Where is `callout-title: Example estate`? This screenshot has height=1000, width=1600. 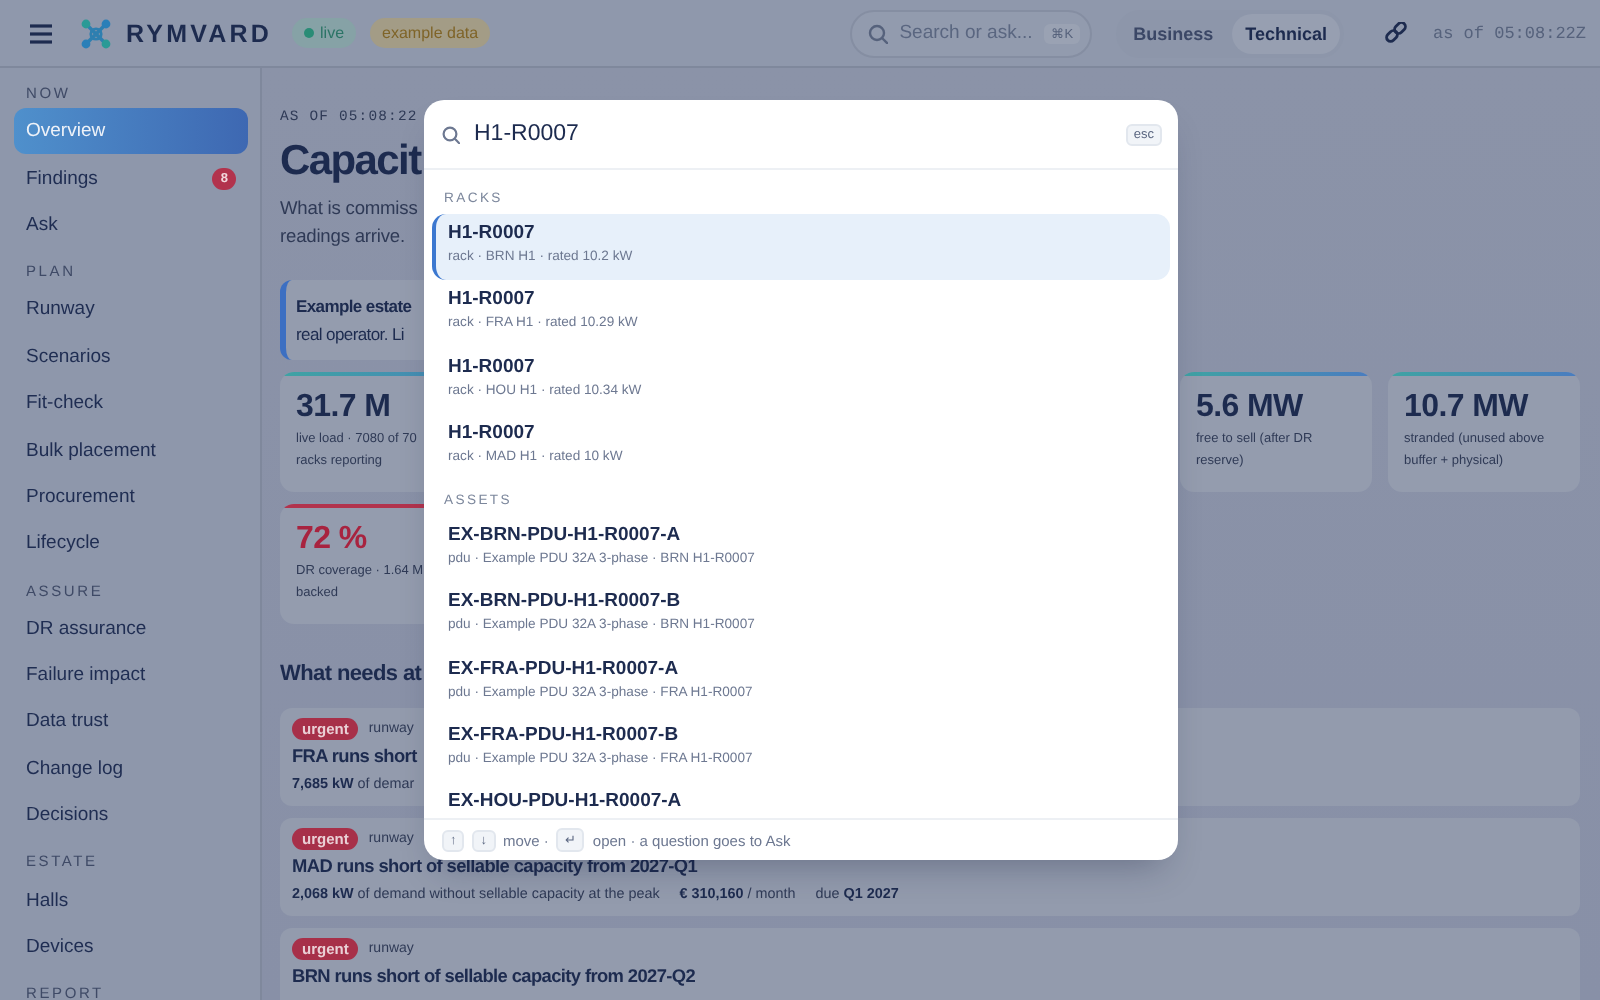 callout-title: Example estate is located at coordinates (354, 307).